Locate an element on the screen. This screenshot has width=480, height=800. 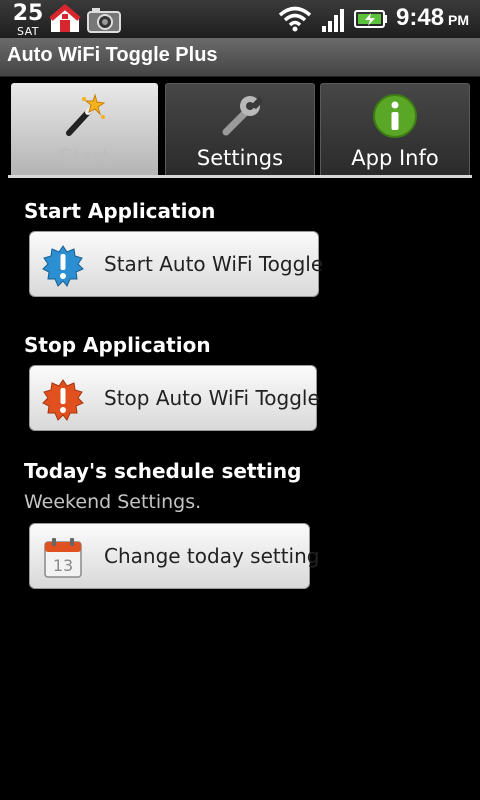
tab-app-info-label: App Info is located at coordinates (395, 158).